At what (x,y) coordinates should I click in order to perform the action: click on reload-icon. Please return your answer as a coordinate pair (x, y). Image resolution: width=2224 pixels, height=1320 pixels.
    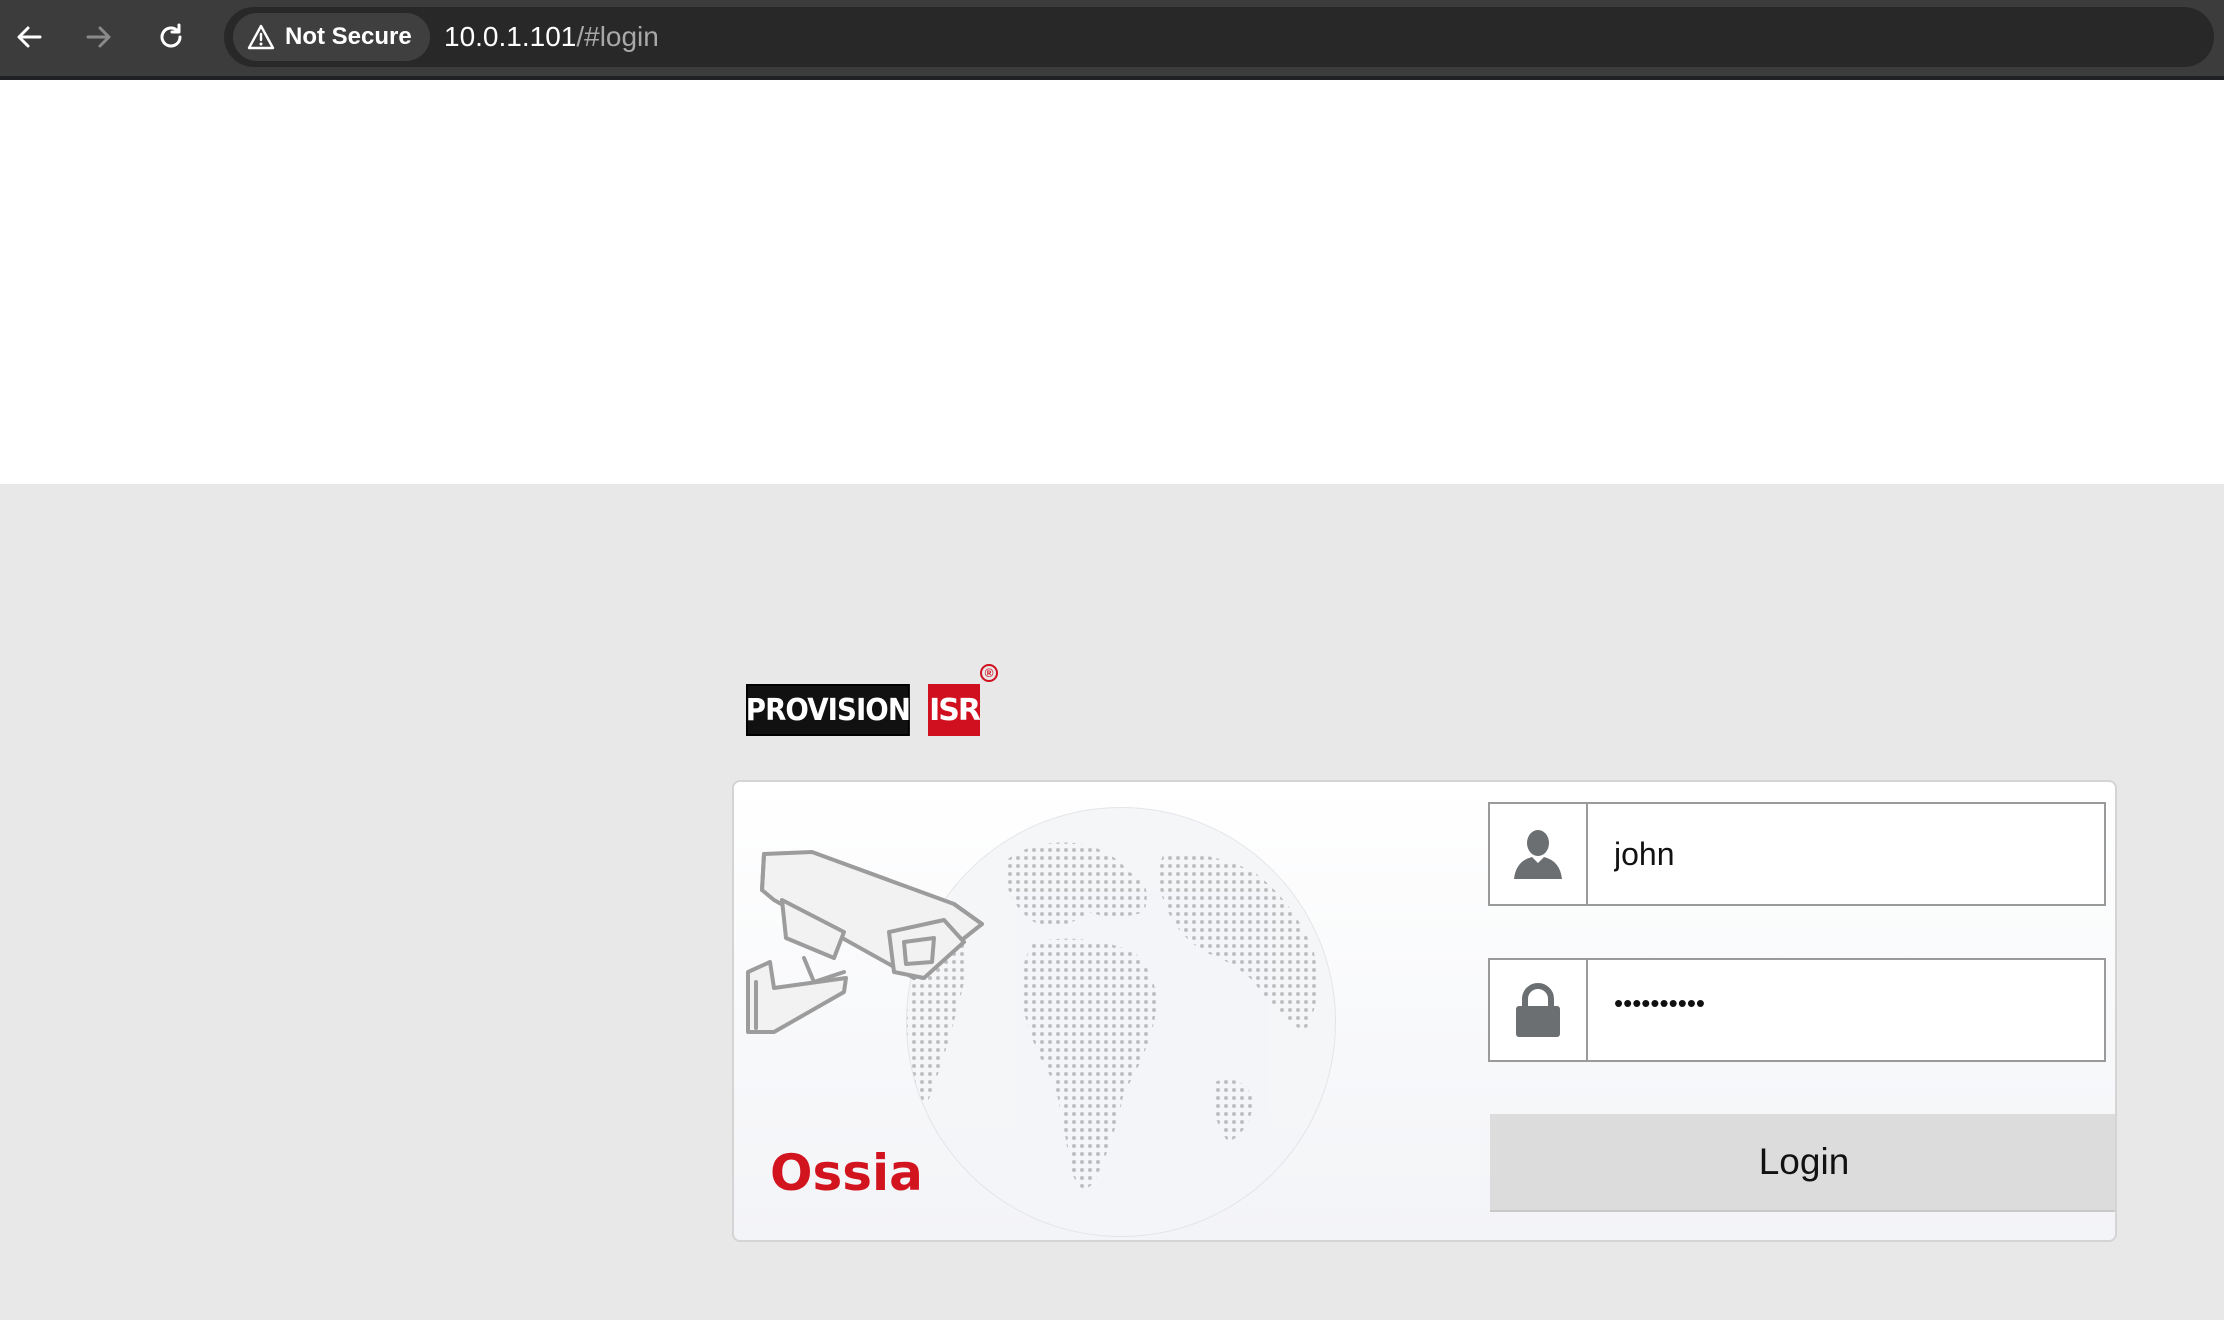
    Looking at the image, I should click on (171, 35).